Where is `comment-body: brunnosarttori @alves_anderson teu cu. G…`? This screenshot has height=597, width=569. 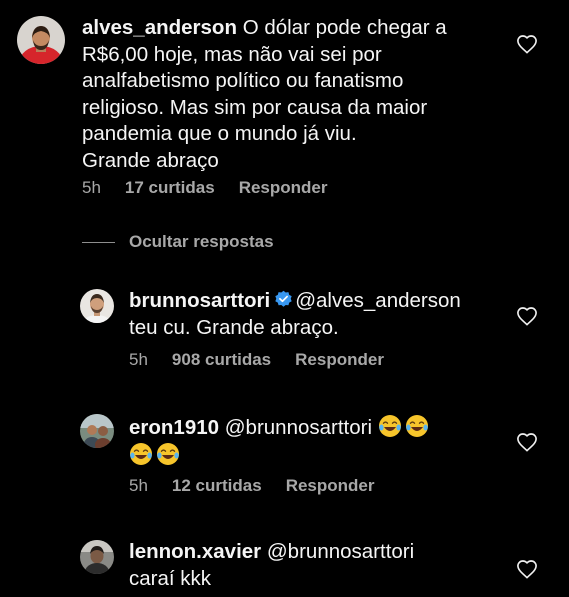
comment-body: brunnosarttori @alves_anderson teu cu. G… is located at coordinates (314, 314).